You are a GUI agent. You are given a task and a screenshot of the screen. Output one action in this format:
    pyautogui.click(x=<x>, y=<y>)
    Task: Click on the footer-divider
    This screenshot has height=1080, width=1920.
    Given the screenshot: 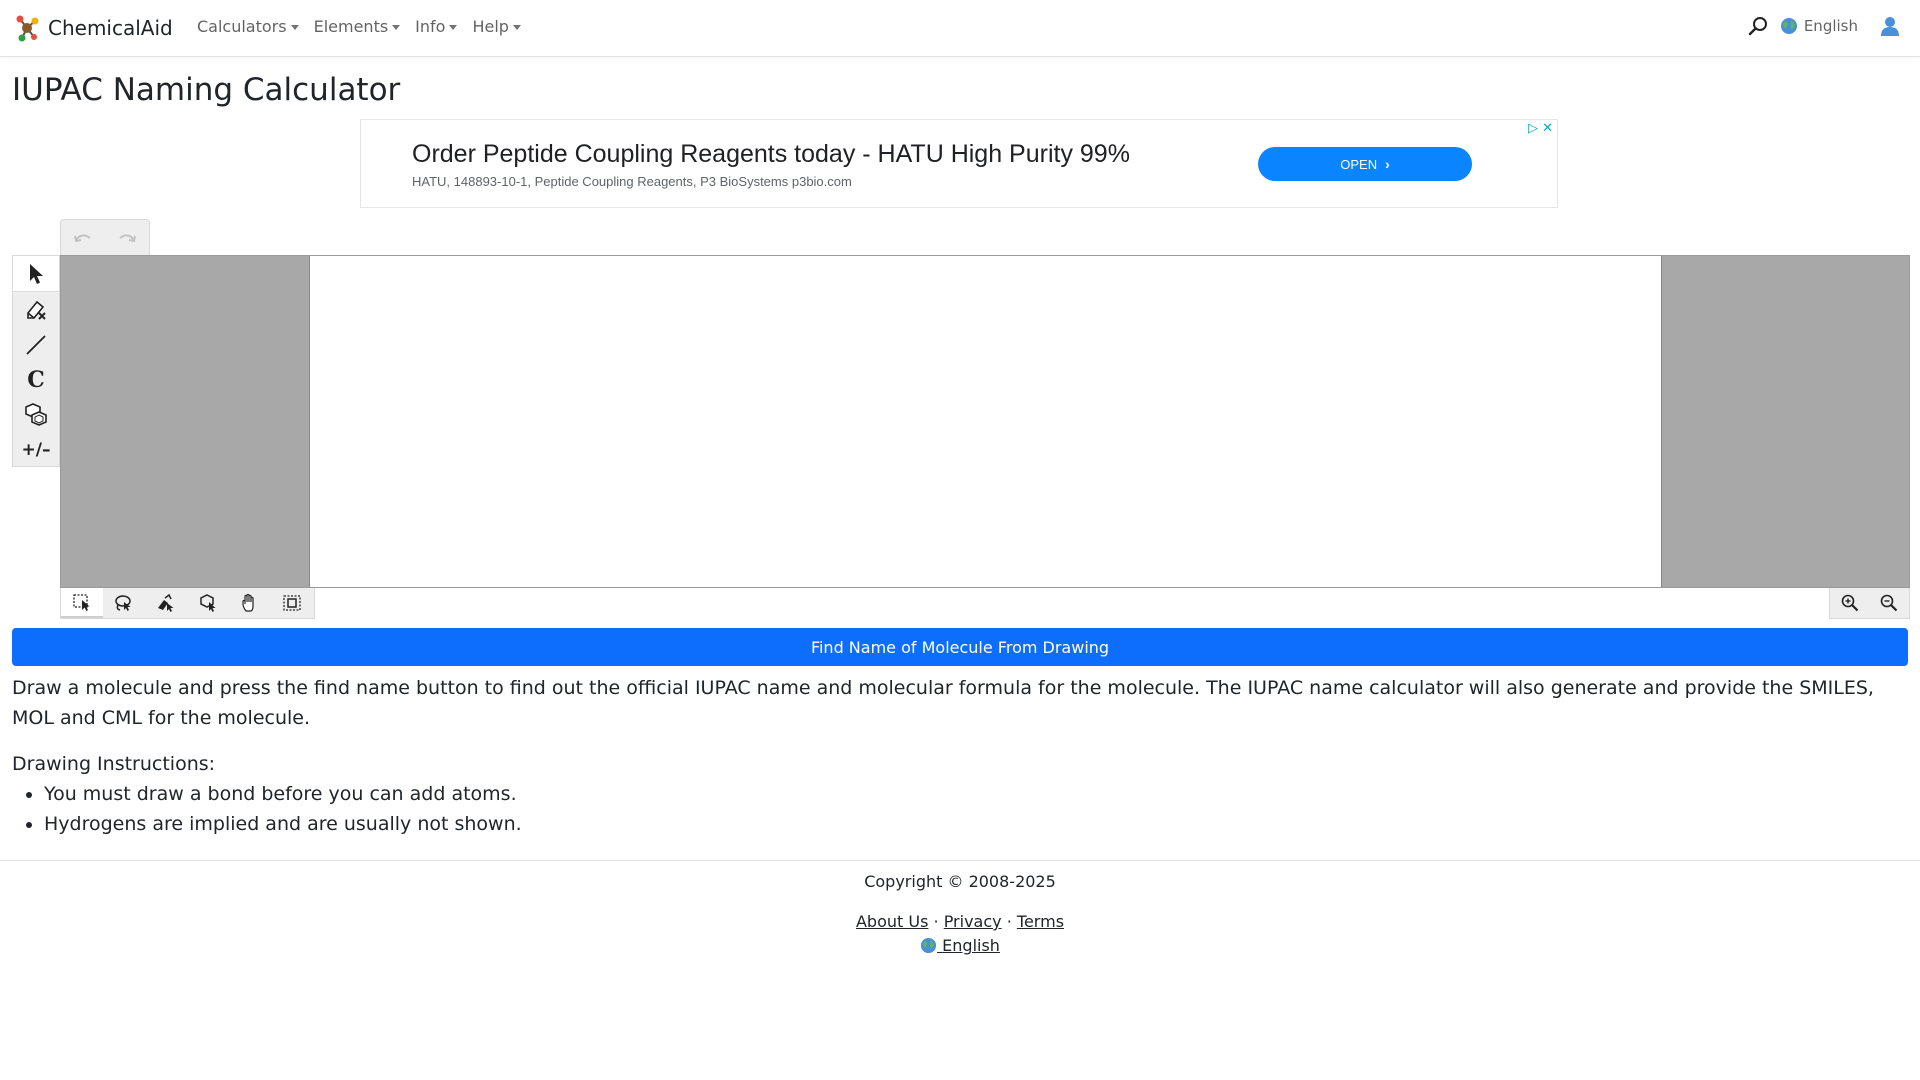 What is the action you would take?
    pyautogui.click(x=960, y=860)
    